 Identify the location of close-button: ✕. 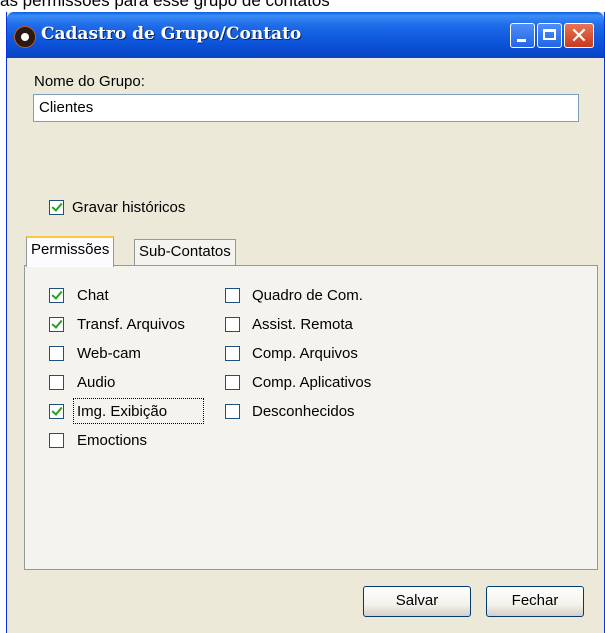
(579, 35).